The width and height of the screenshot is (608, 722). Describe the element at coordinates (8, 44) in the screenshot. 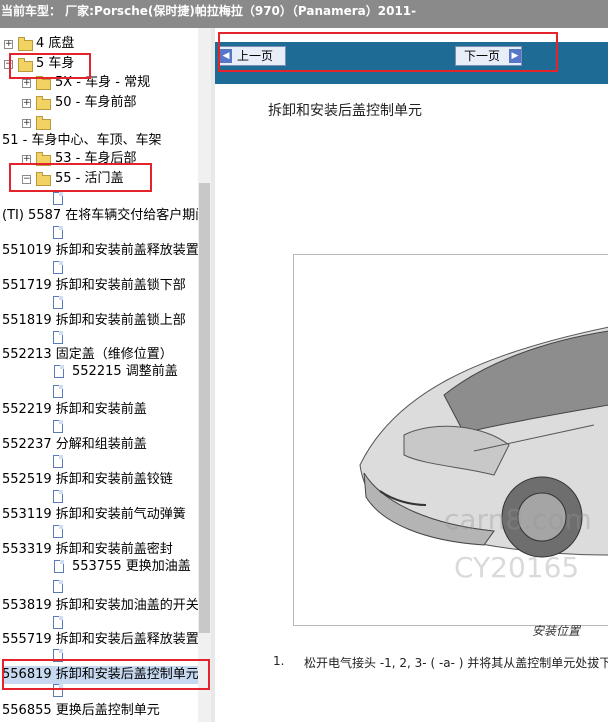

I see `collapse-toggle-icon: +` at that location.